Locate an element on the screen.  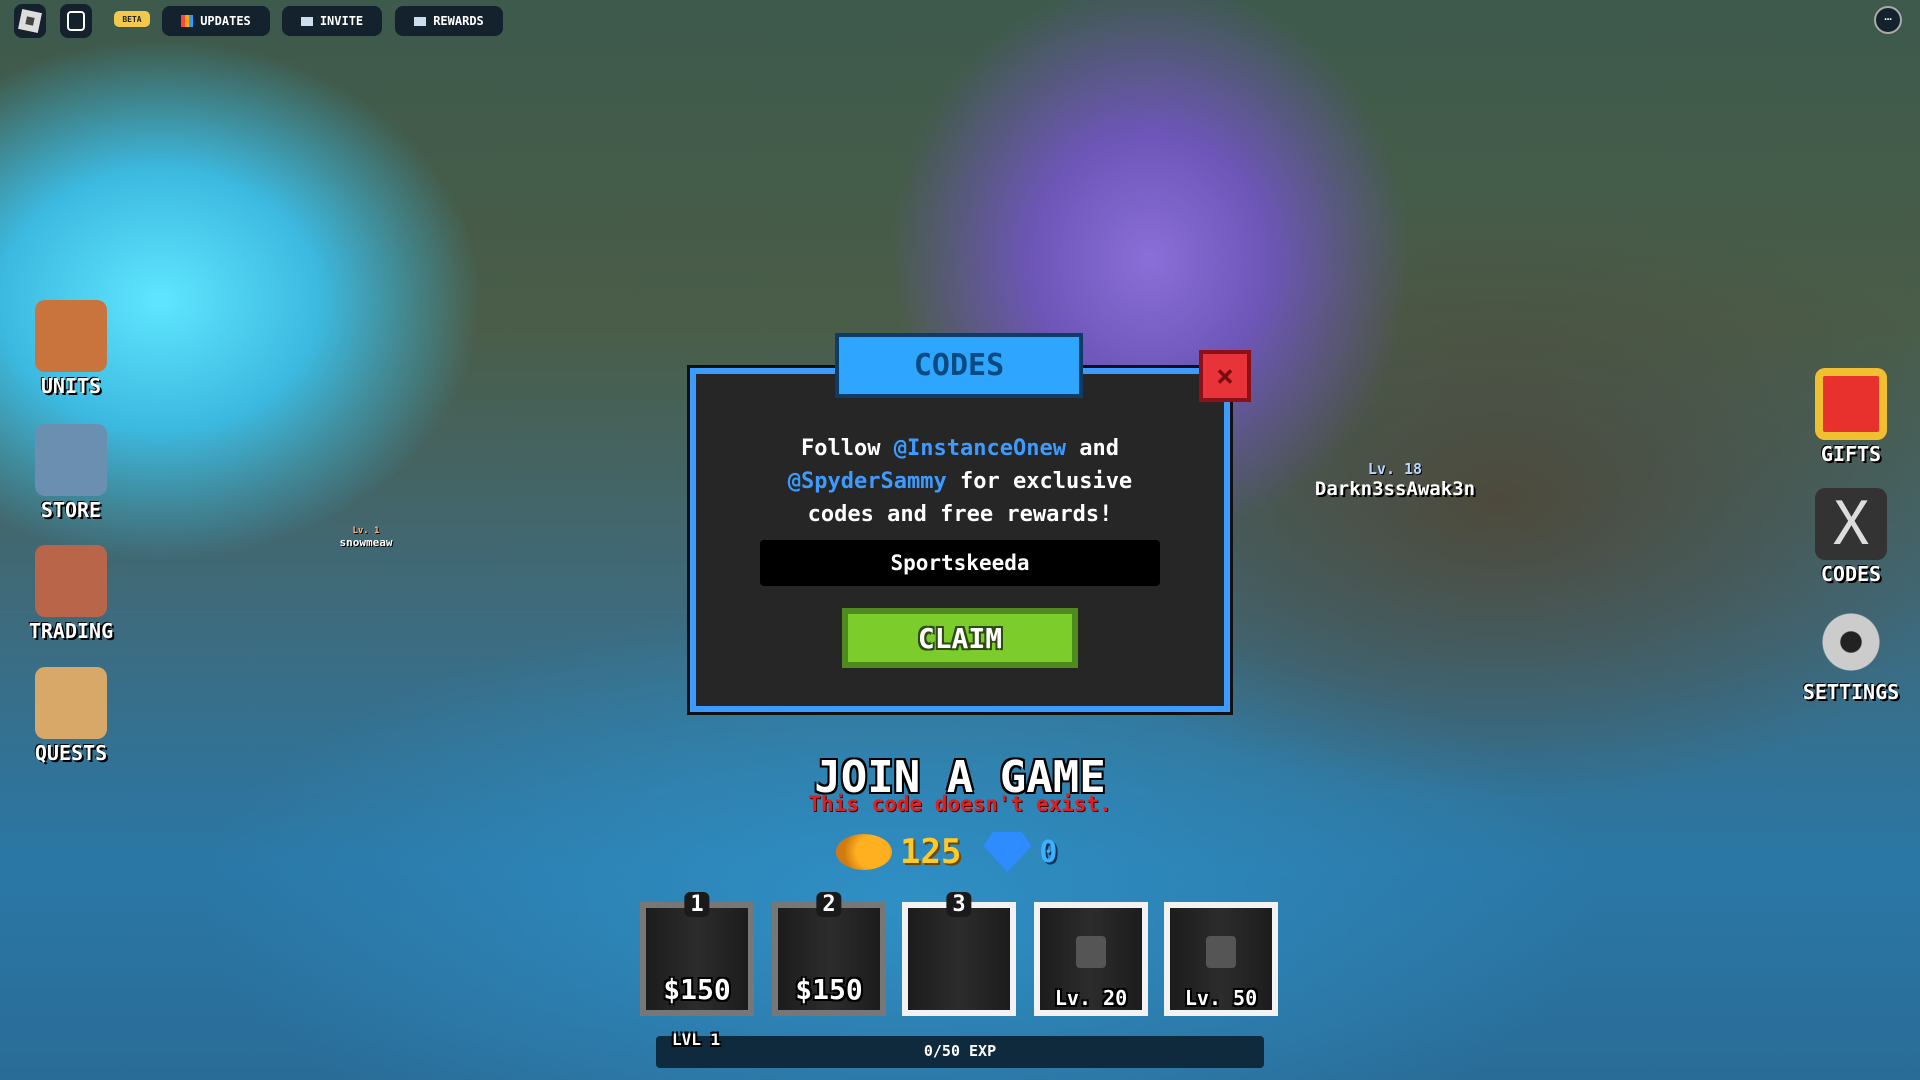
updates-label: UPDATES is located at coordinates (225, 21).